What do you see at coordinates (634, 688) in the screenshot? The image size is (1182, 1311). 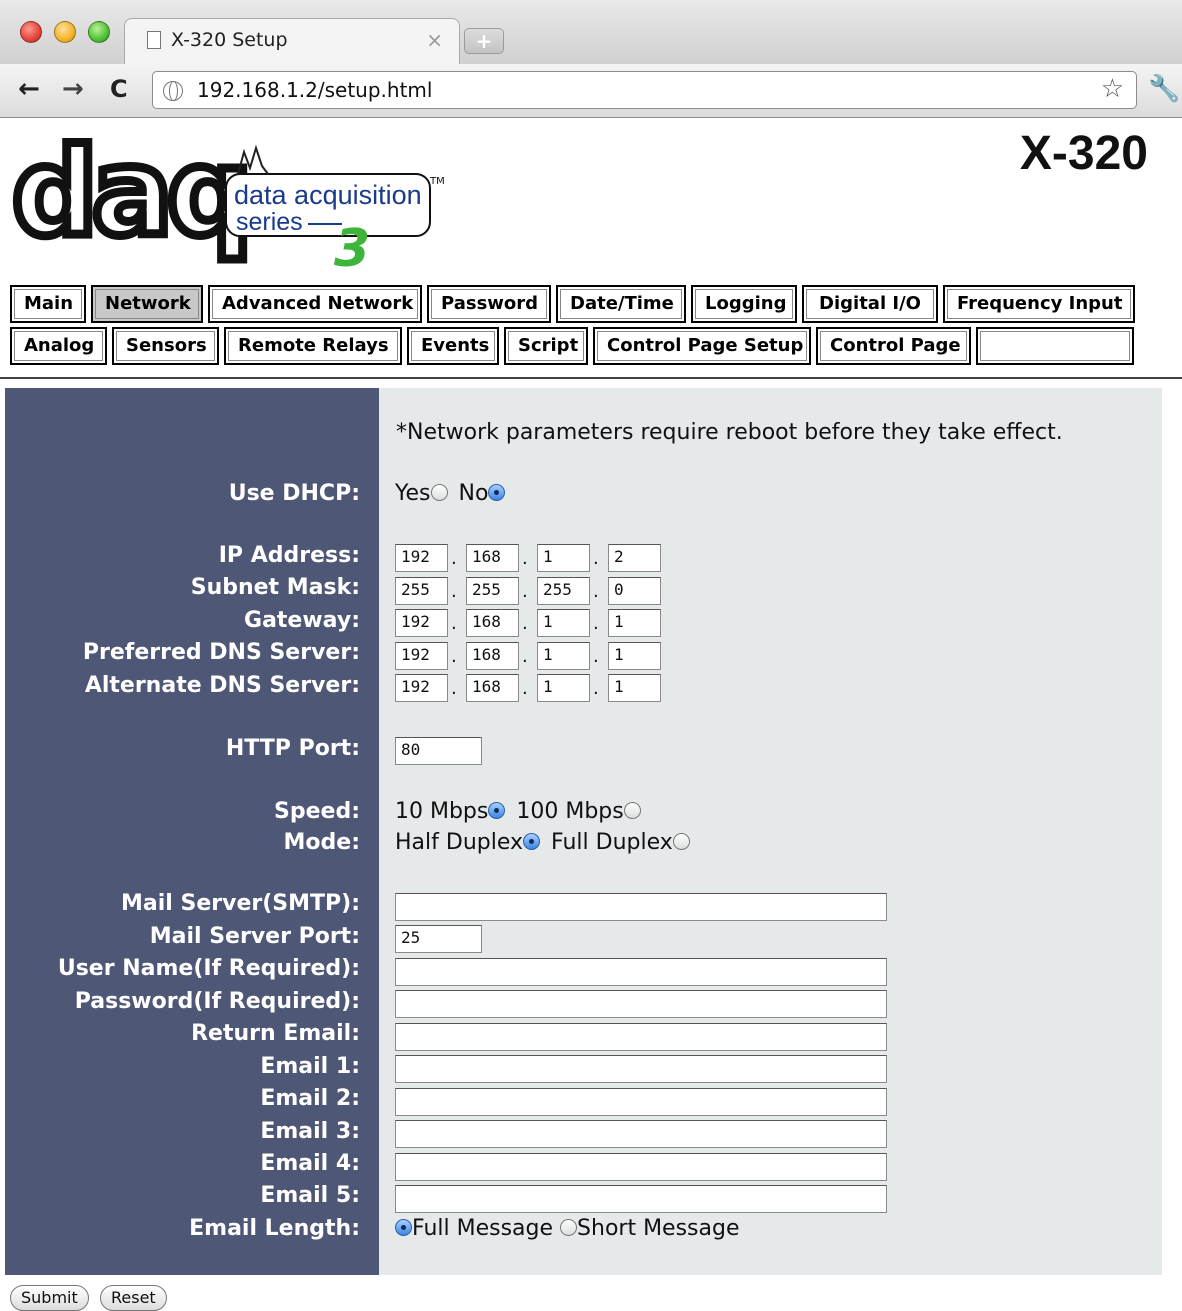 I see `adns-octet-4: 1` at bounding box center [634, 688].